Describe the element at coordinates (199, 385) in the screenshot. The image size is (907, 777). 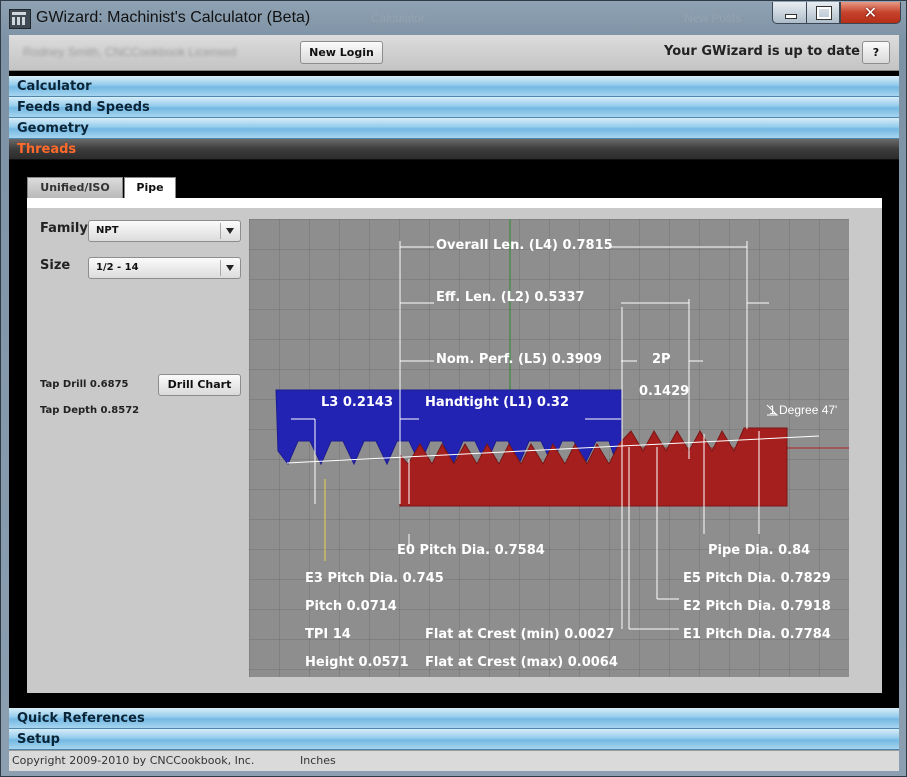
I see `drill-chart-button: Drill Chart` at that location.